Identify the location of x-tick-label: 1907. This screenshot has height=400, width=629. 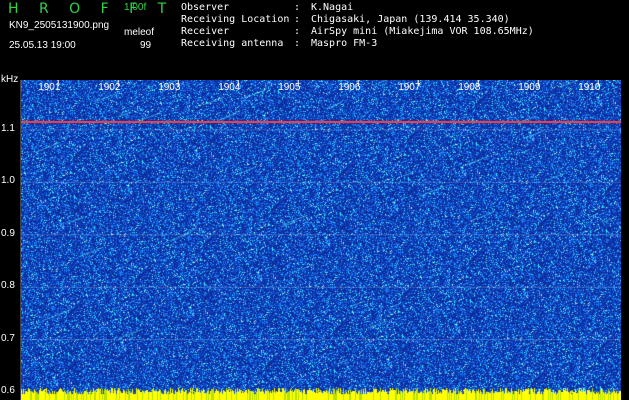
(409, 87).